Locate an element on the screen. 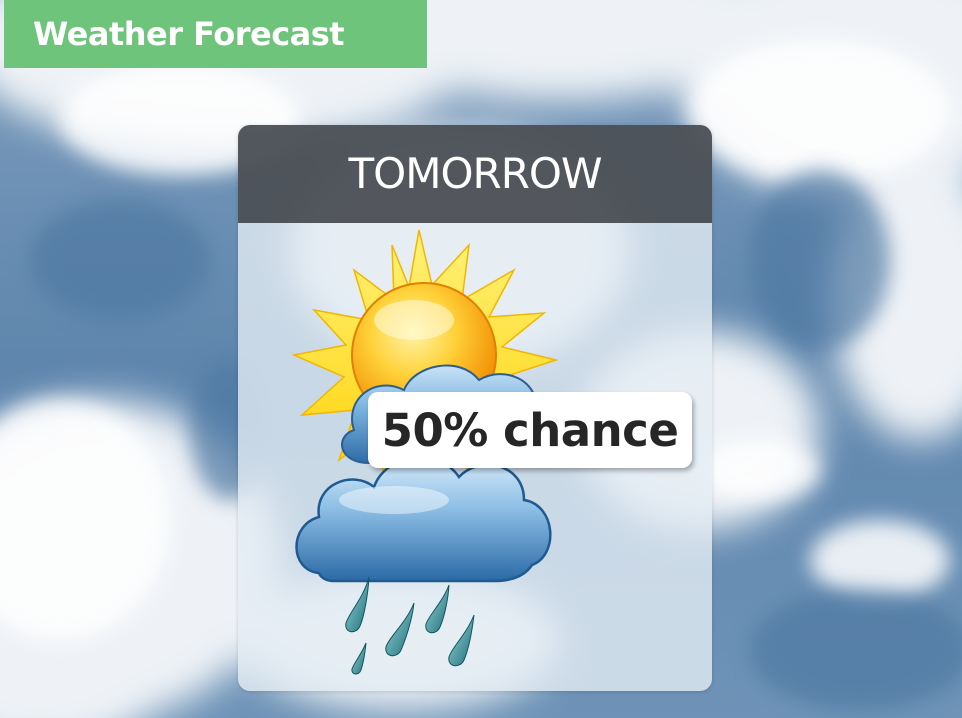 Image resolution: width=962 pixels, height=718 pixels. card-header: TOMORROW is located at coordinates (475, 174).